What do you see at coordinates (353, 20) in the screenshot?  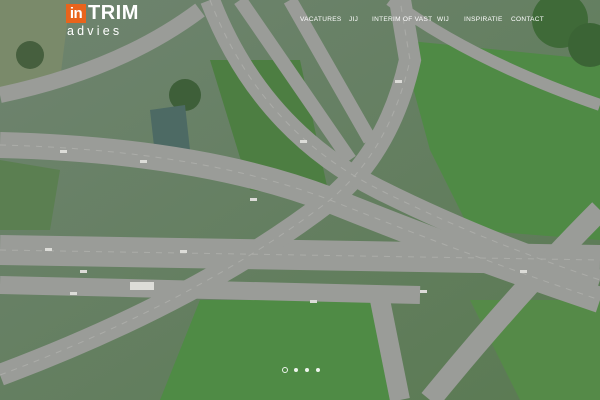 I see `nav-item-jij: JIJ` at bounding box center [353, 20].